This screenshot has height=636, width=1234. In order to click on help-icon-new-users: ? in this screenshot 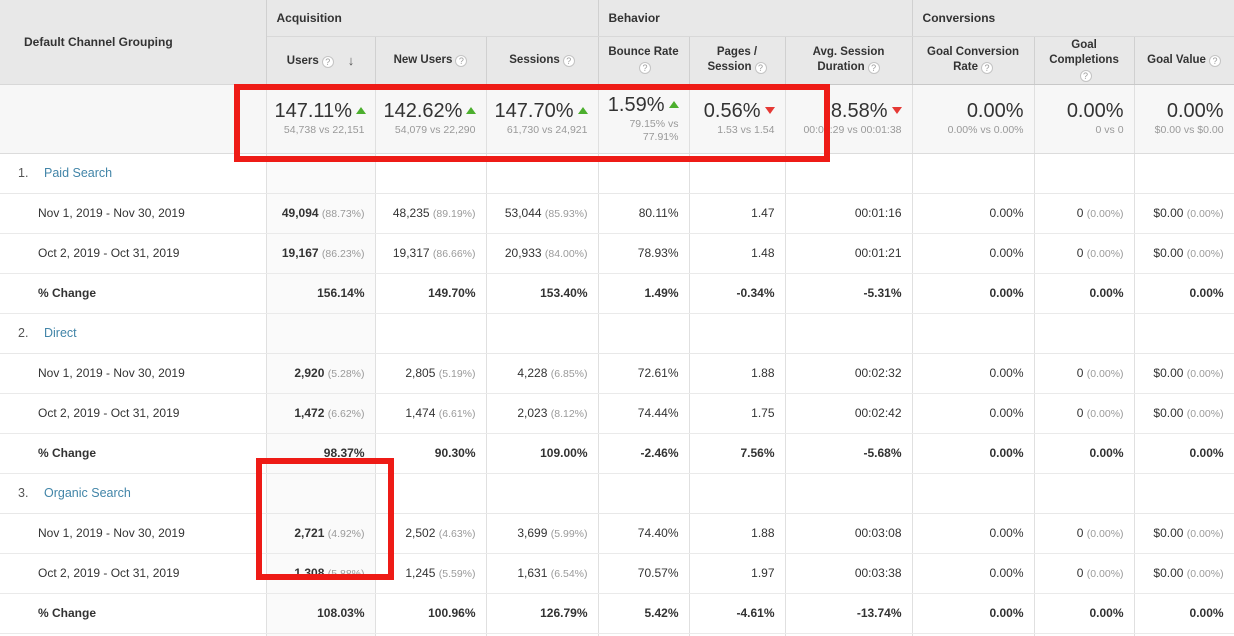, I will do `click(461, 60)`.